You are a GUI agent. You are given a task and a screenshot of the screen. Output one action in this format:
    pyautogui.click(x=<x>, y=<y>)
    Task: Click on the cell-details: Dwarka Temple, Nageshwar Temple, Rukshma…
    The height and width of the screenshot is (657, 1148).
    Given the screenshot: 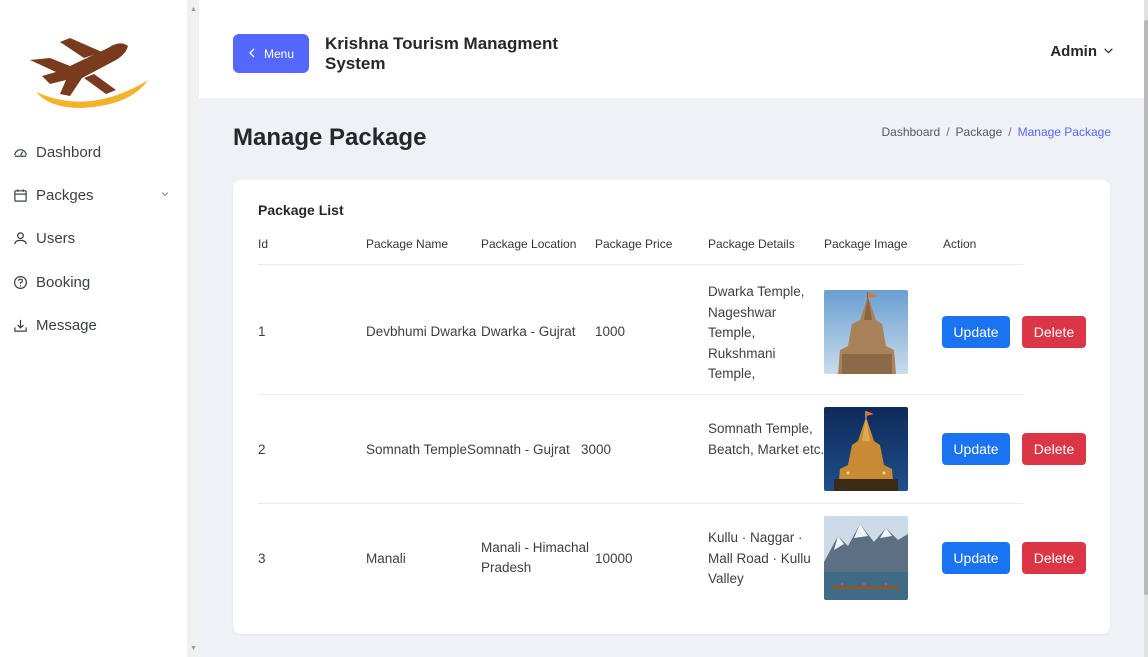 What is the action you would take?
    pyautogui.click(x=756, y=332)
    